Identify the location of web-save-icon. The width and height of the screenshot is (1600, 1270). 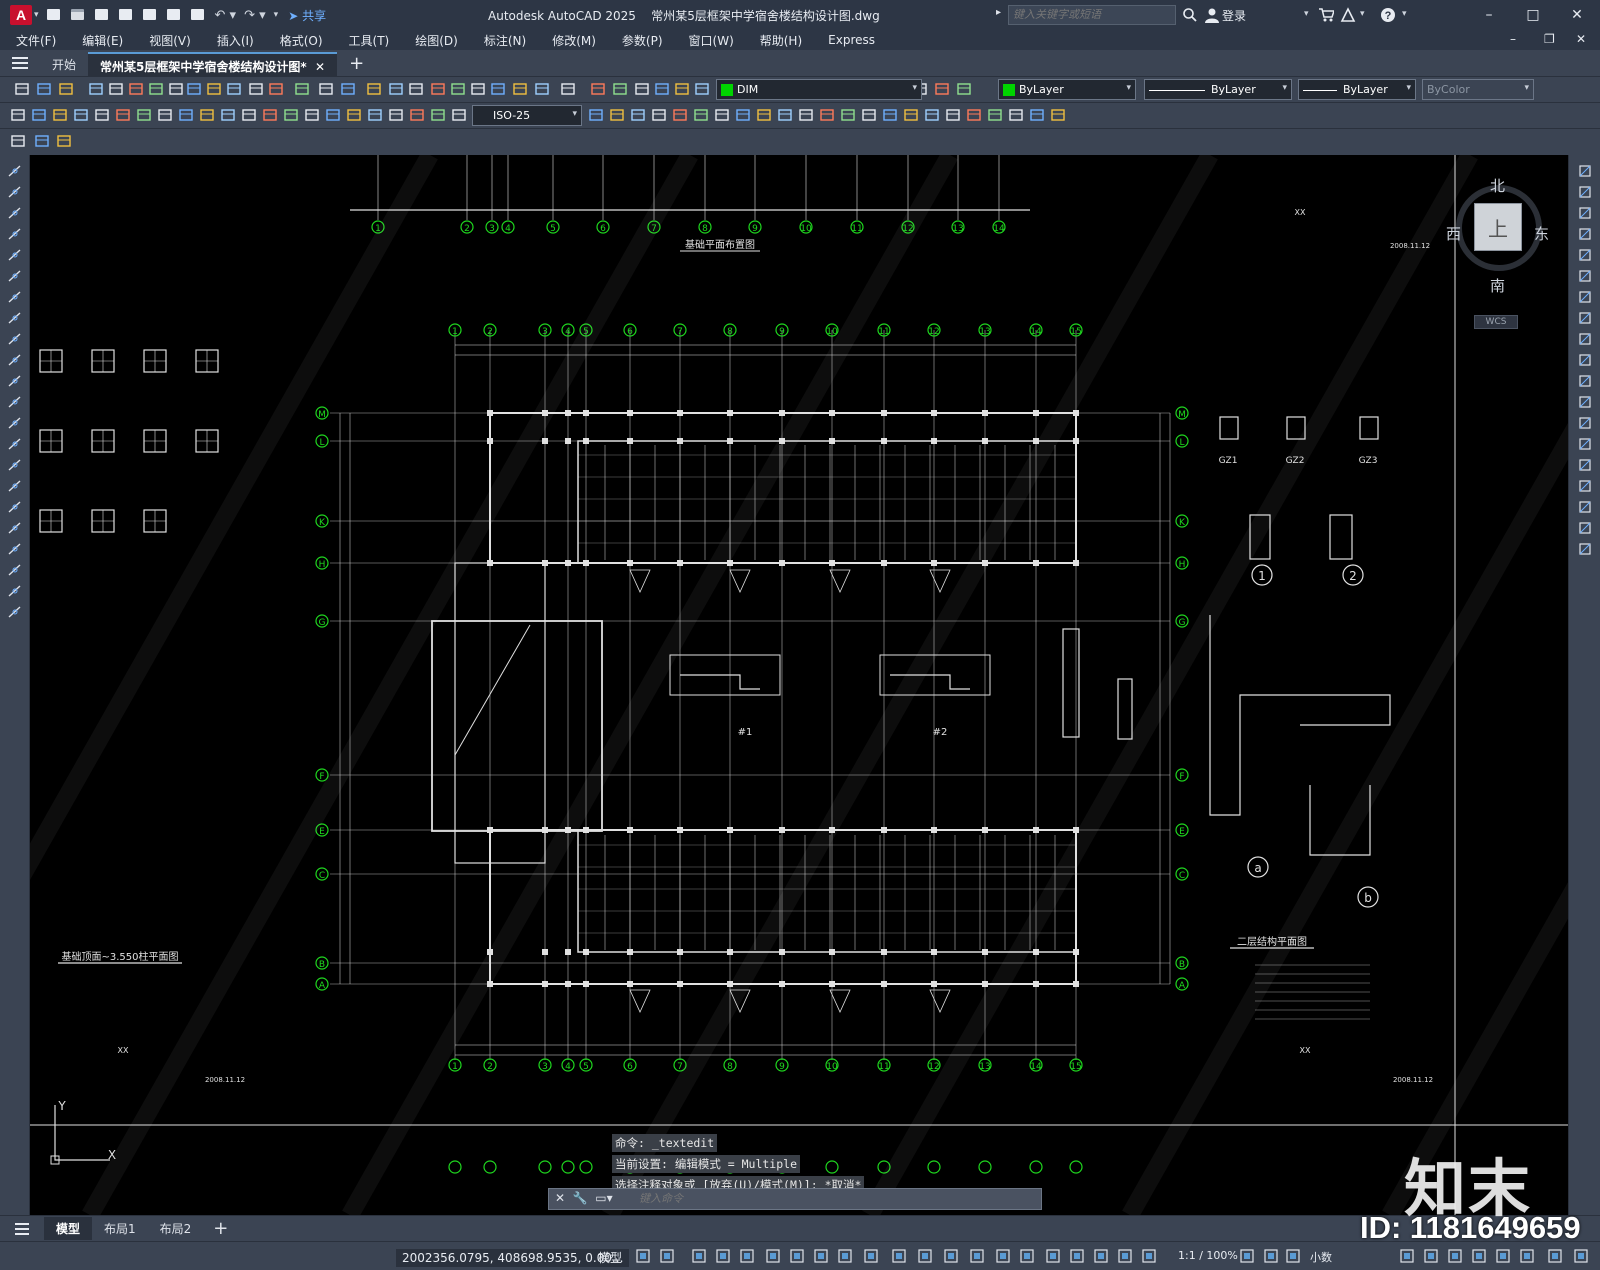
(174, 15).